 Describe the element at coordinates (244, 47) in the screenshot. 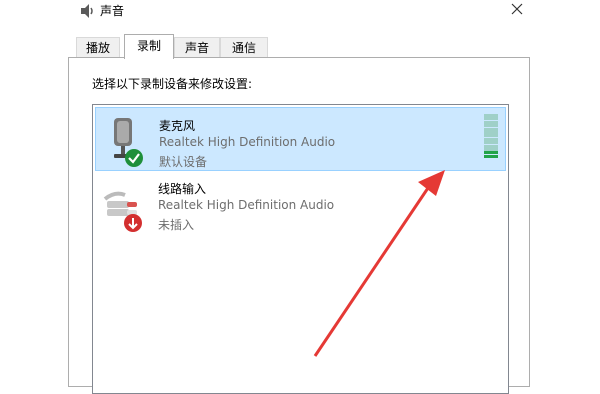

I see `tab-communications: 通信` at that location.